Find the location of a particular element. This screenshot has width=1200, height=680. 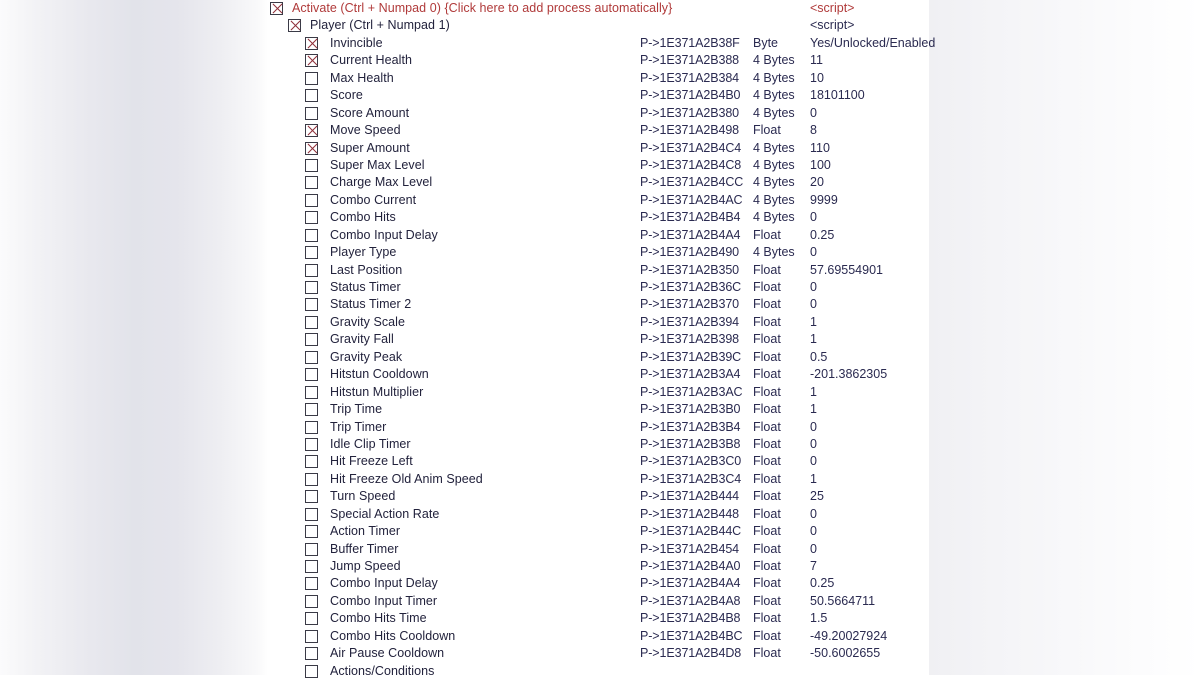

entry-description: Actions/Conditions is located at coordinates (382, 671).